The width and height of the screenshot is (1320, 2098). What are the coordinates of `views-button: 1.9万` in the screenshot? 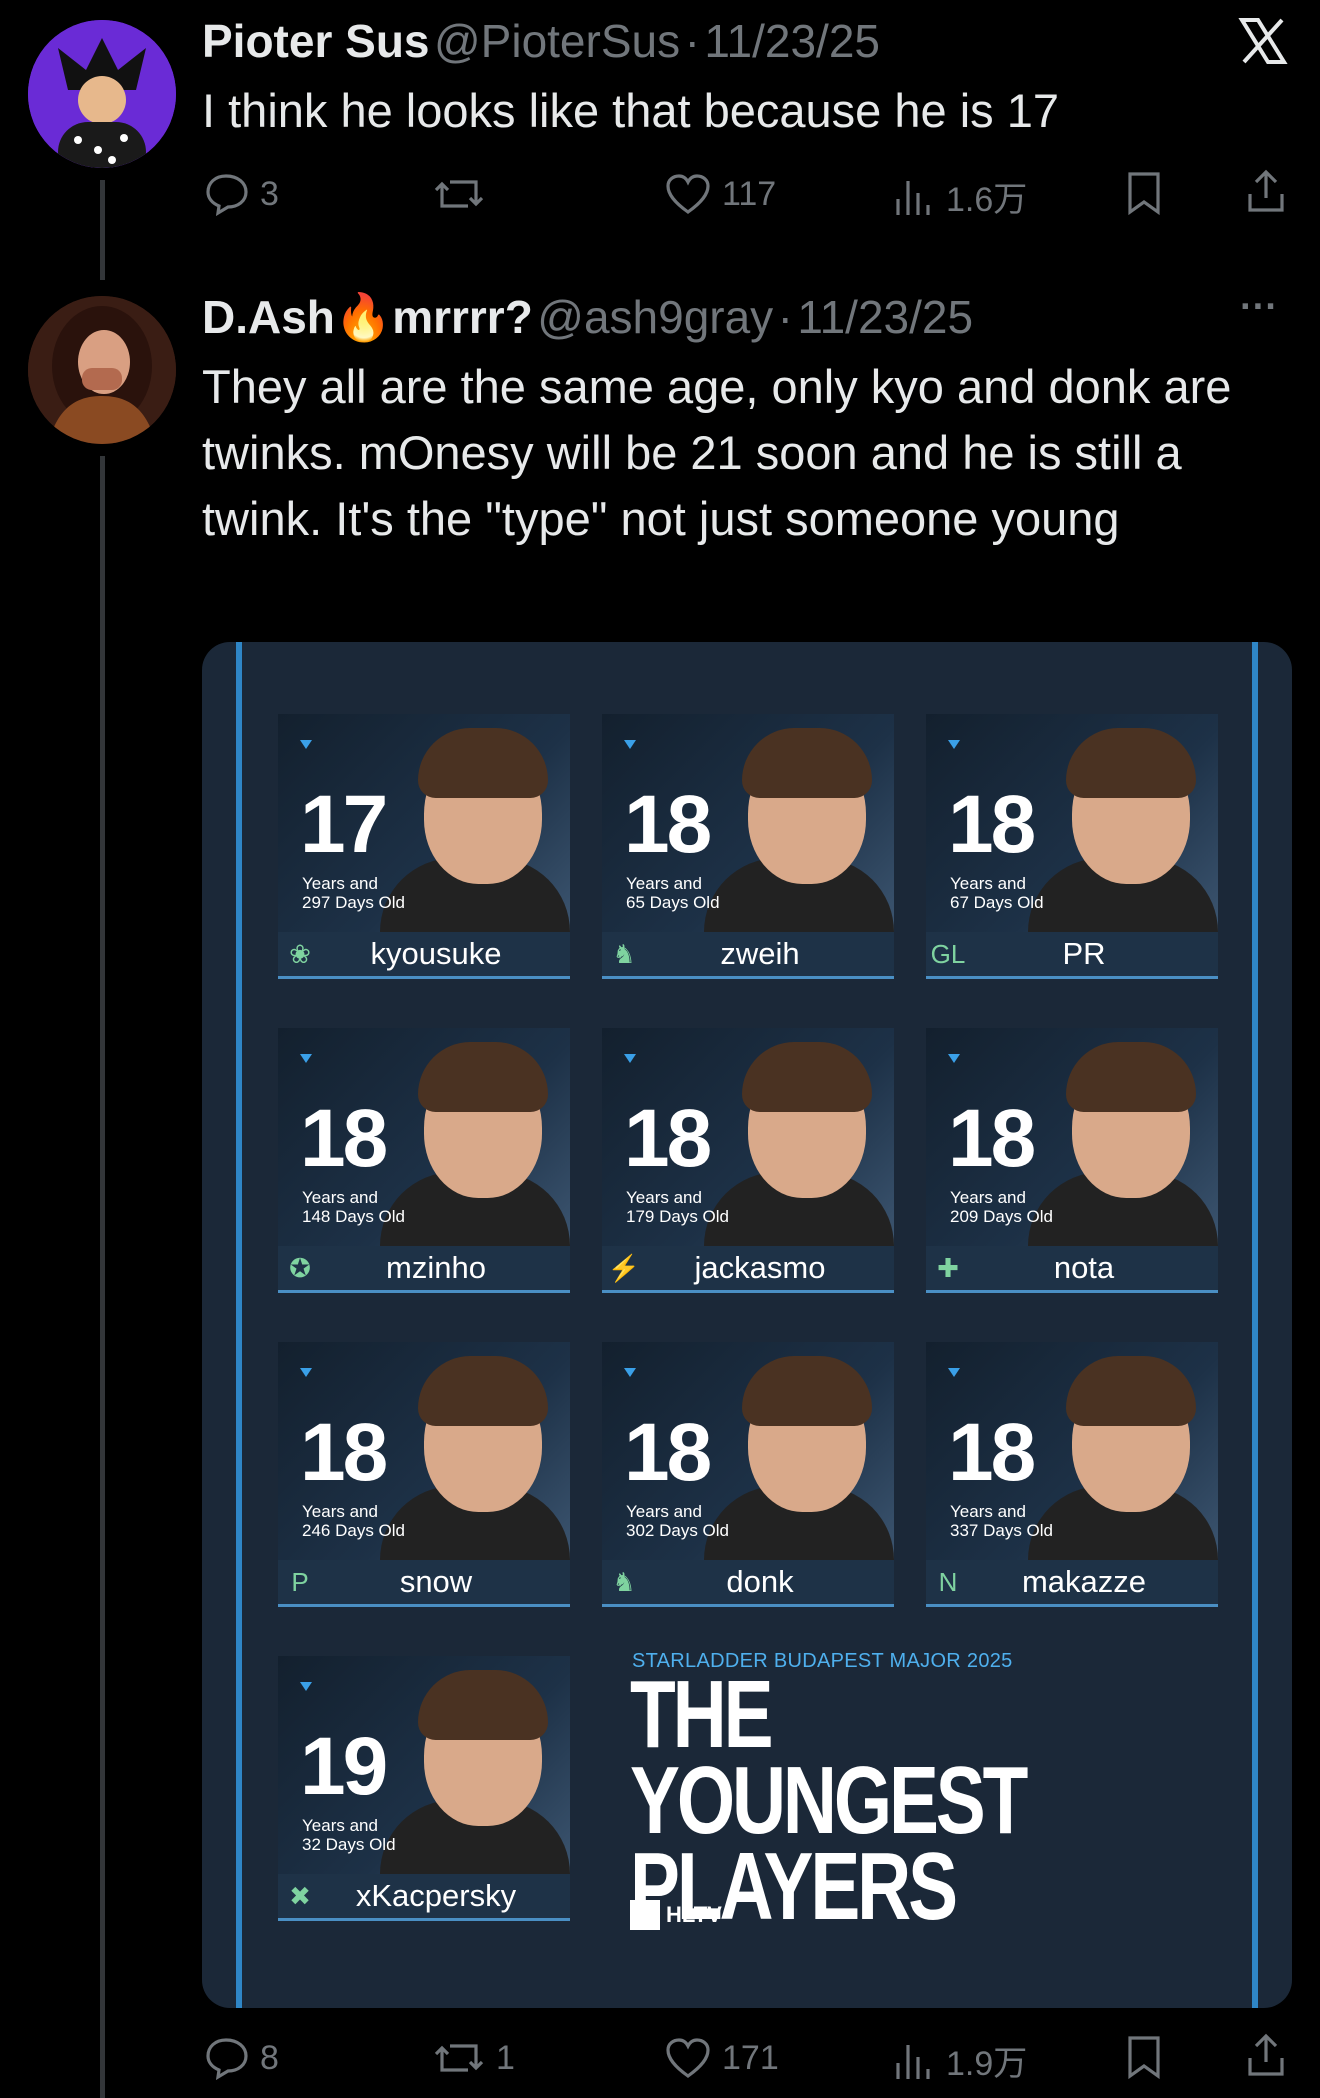 It's located at (959, 2060).